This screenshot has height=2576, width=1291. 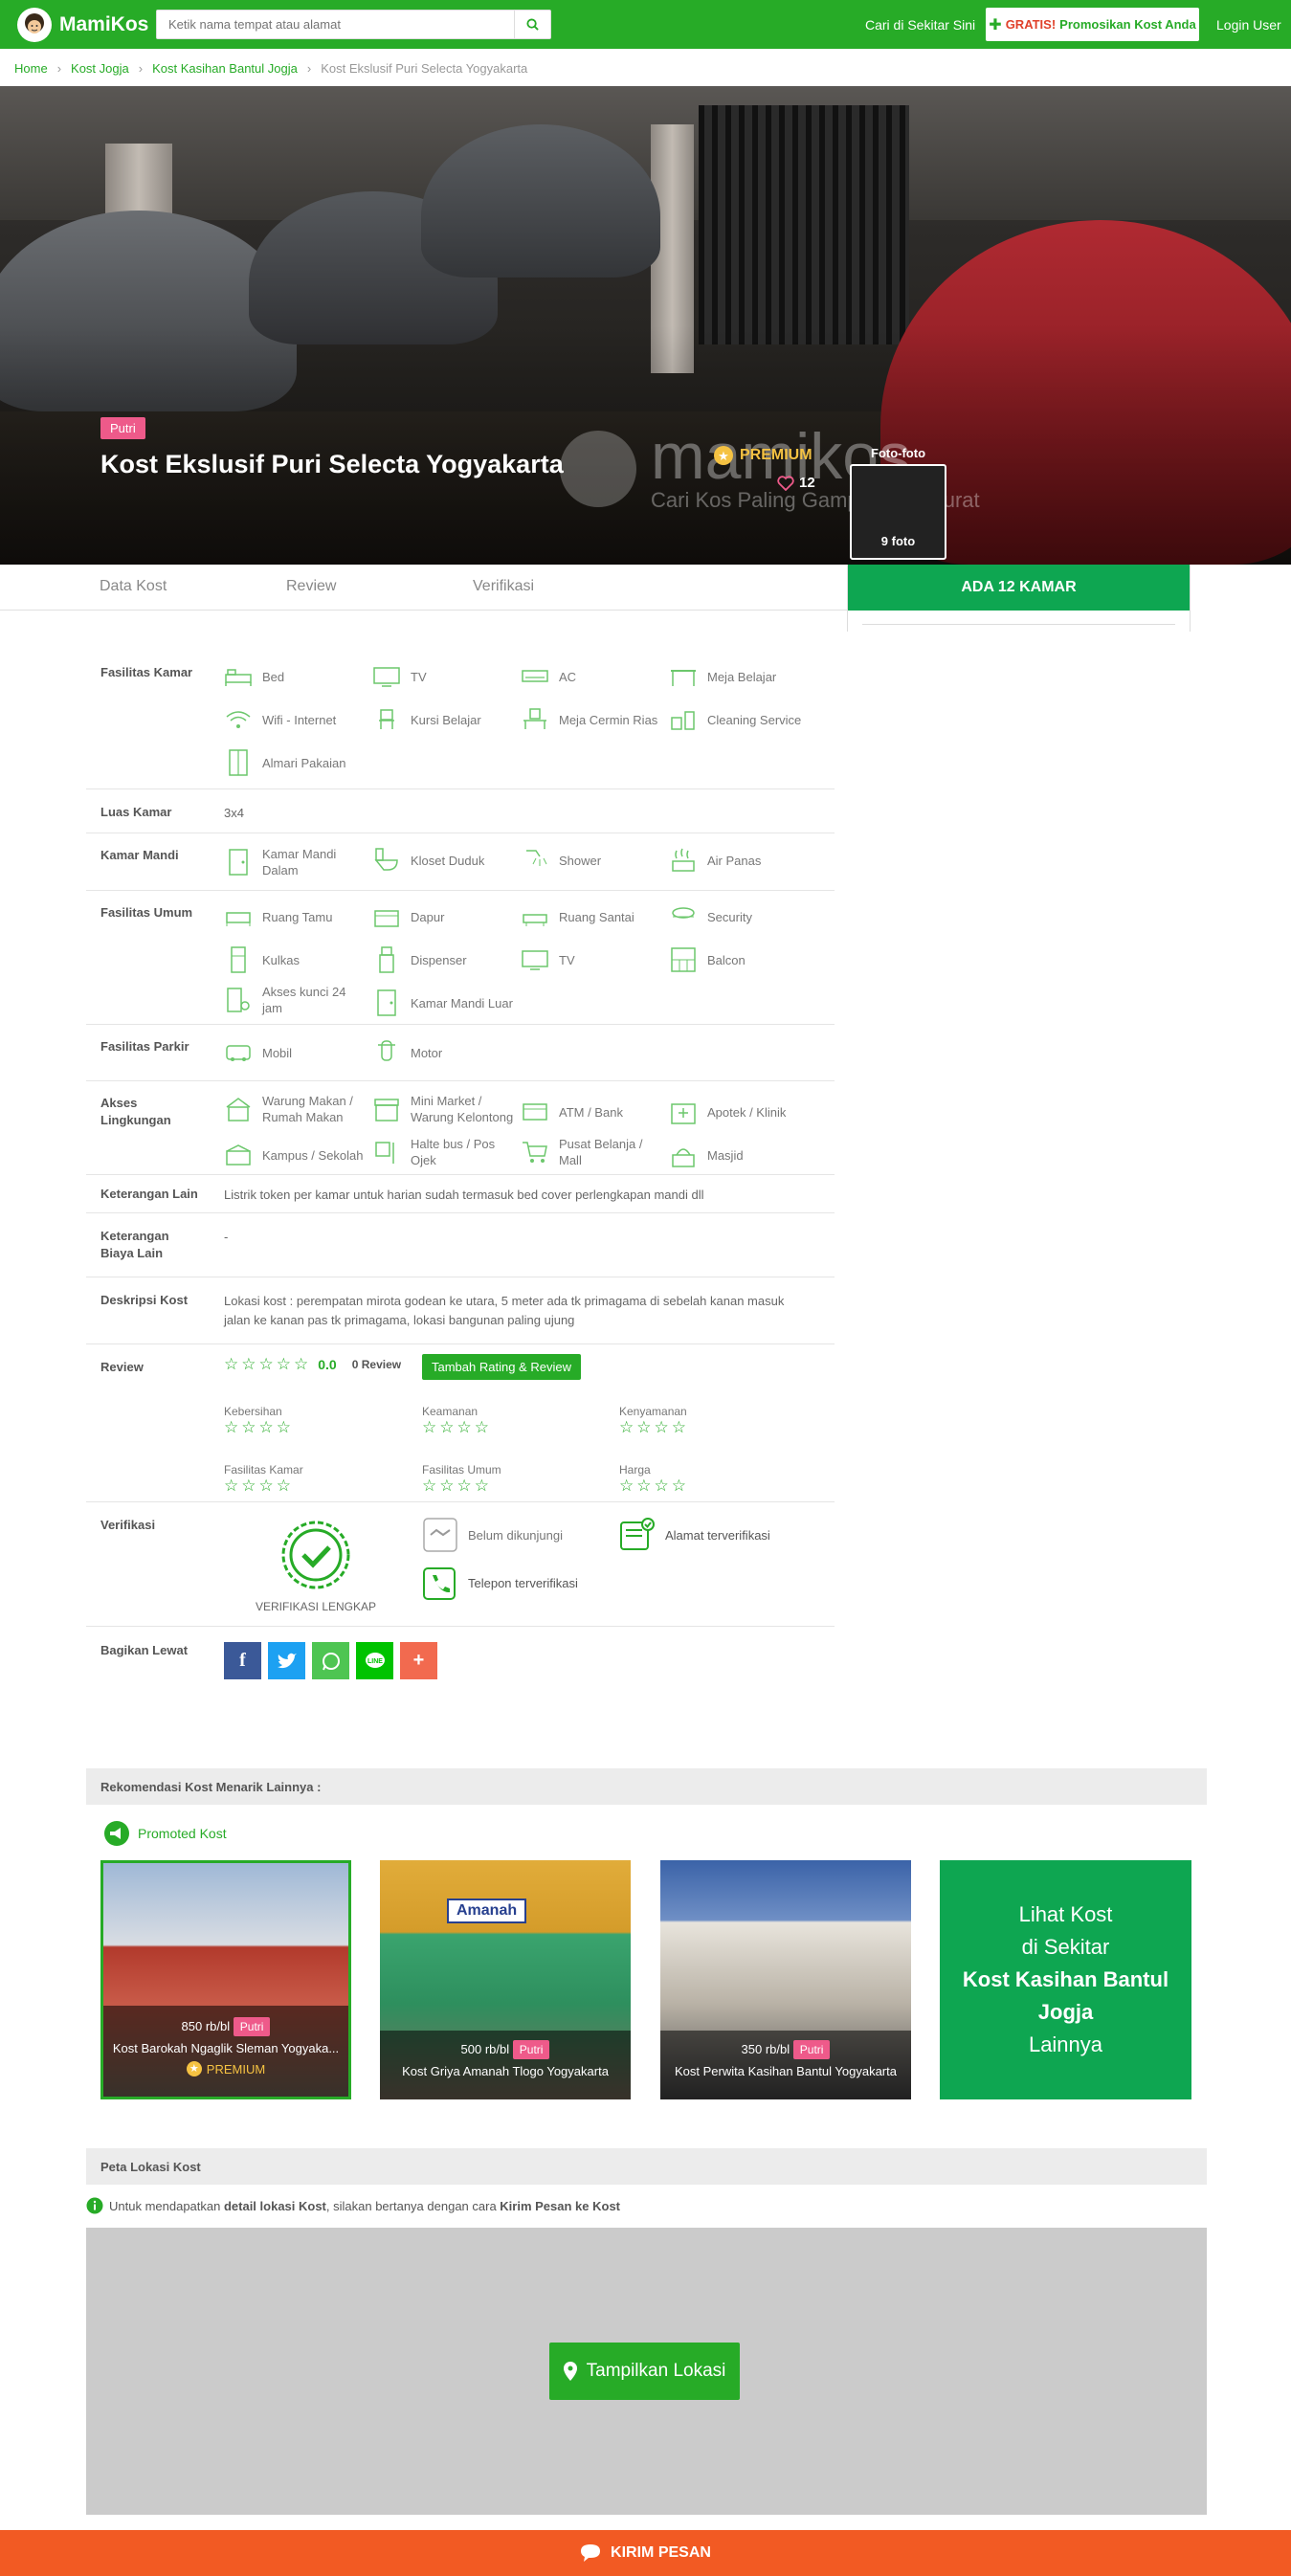 What do you see at coordinates (683, 916) in the screenshot?
I see `security-icon` at bounding box center [683, 916].